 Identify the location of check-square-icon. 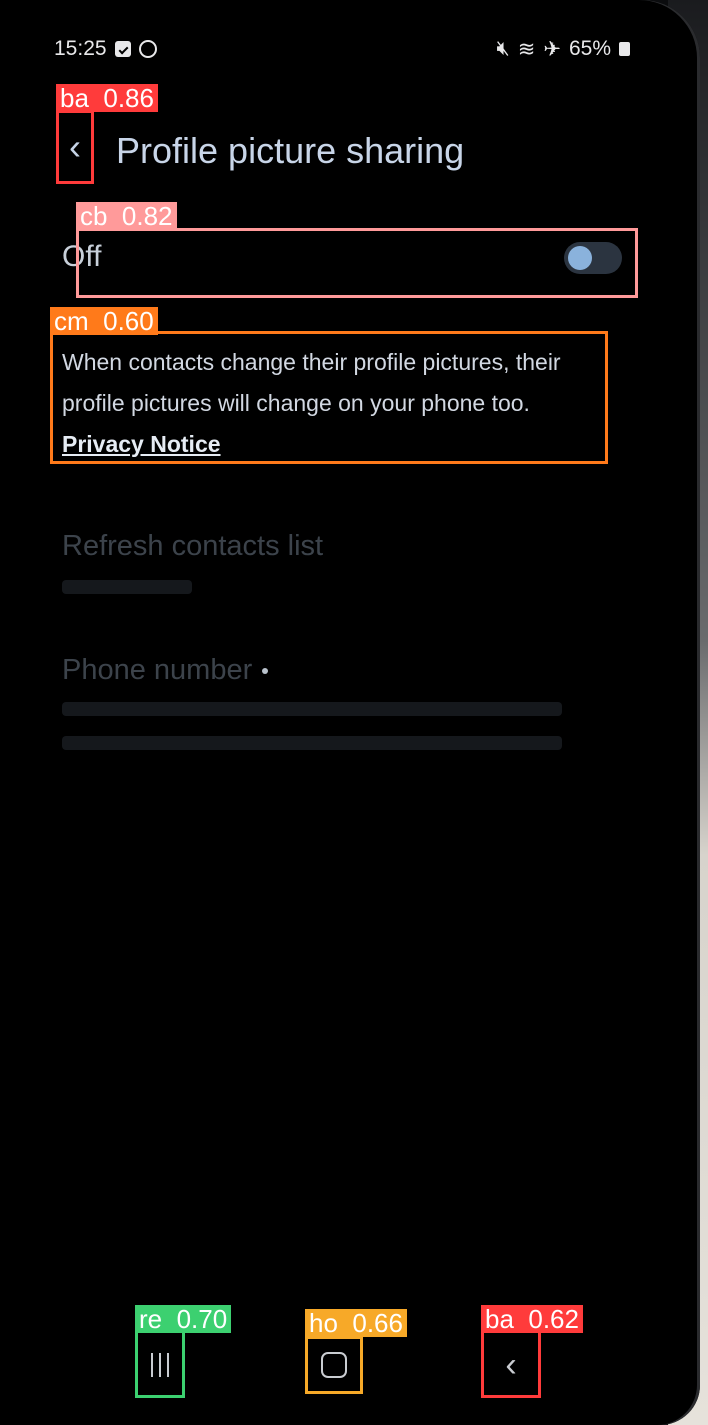
(122, 49).